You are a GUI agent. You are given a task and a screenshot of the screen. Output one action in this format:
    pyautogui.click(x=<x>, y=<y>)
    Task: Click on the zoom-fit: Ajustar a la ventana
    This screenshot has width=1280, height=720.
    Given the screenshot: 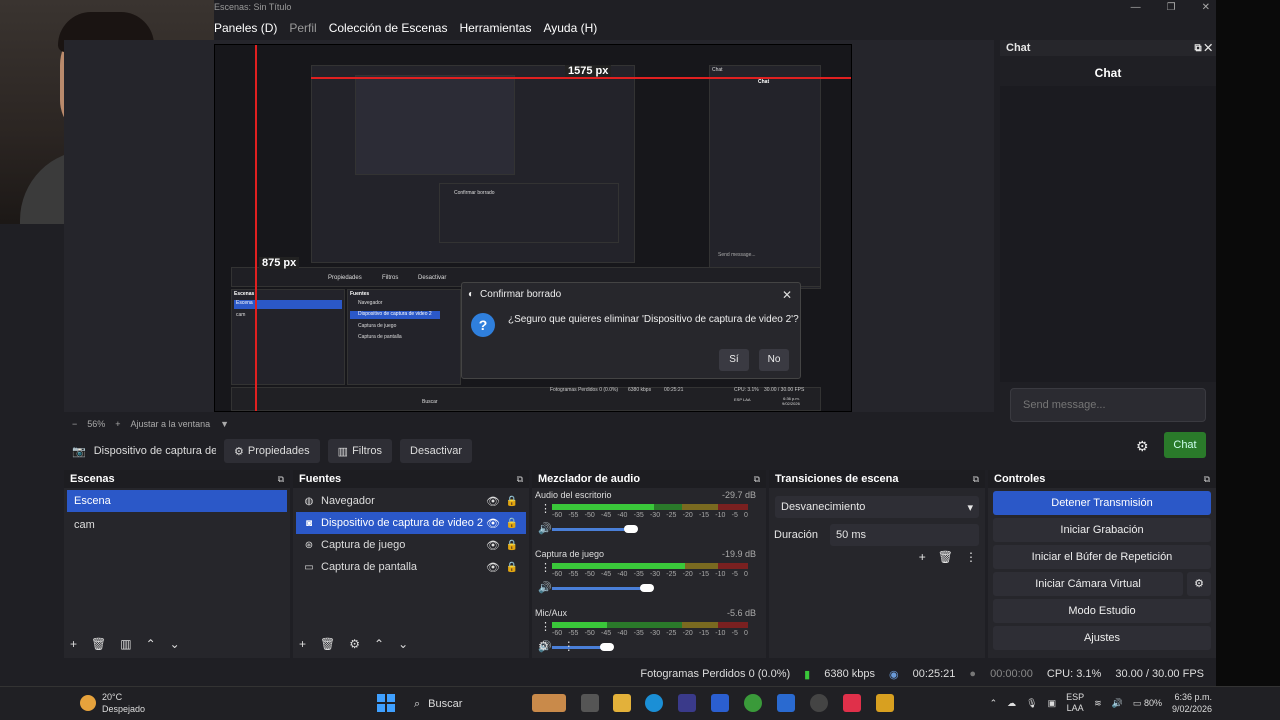 What is the action you would take?
    pyautogui.click(x=171, y=424)
    